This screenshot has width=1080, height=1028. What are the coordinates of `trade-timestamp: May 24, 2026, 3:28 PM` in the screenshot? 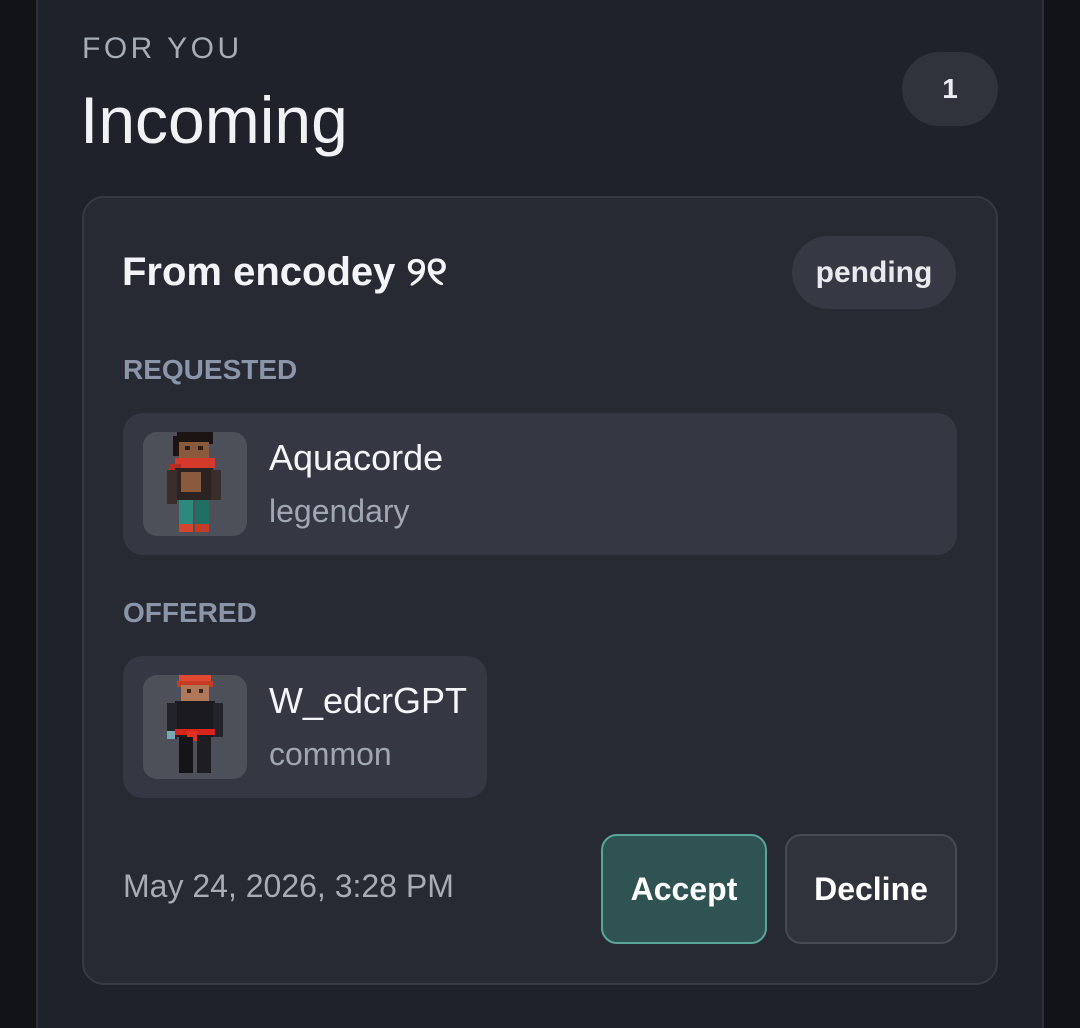 It's located at (288, 886).